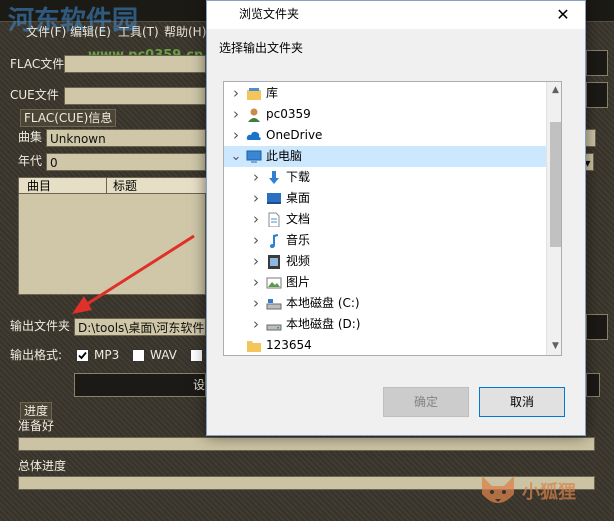 This screenshot has width=614, height=521. Describe the element at coordinates (199, 385) in the screenshot. I see `settings-button-label: 设` at that location.